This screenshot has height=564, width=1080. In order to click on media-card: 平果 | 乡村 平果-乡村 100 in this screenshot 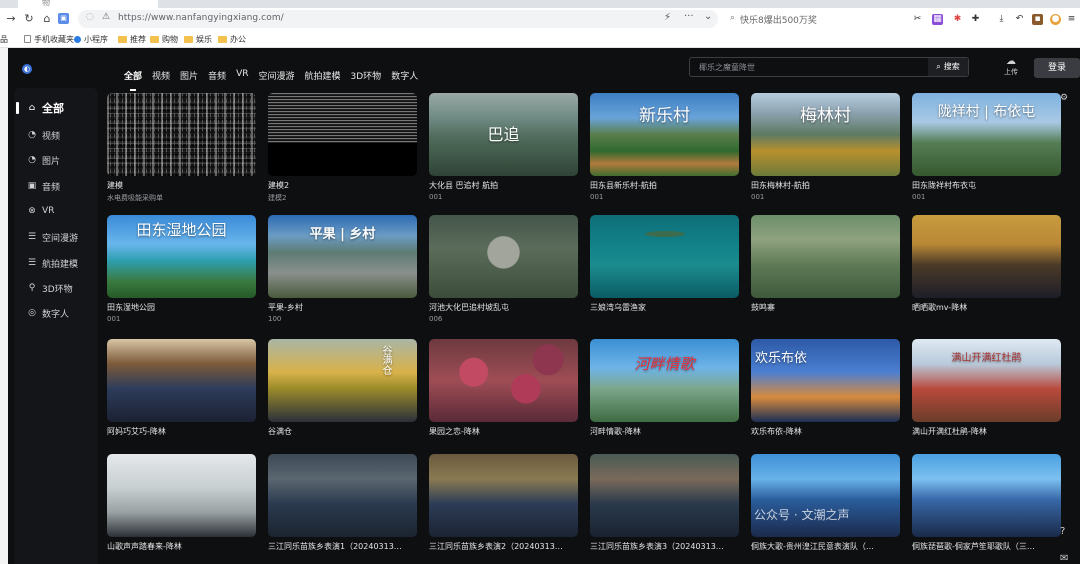, I will do `click(342, 269)`.